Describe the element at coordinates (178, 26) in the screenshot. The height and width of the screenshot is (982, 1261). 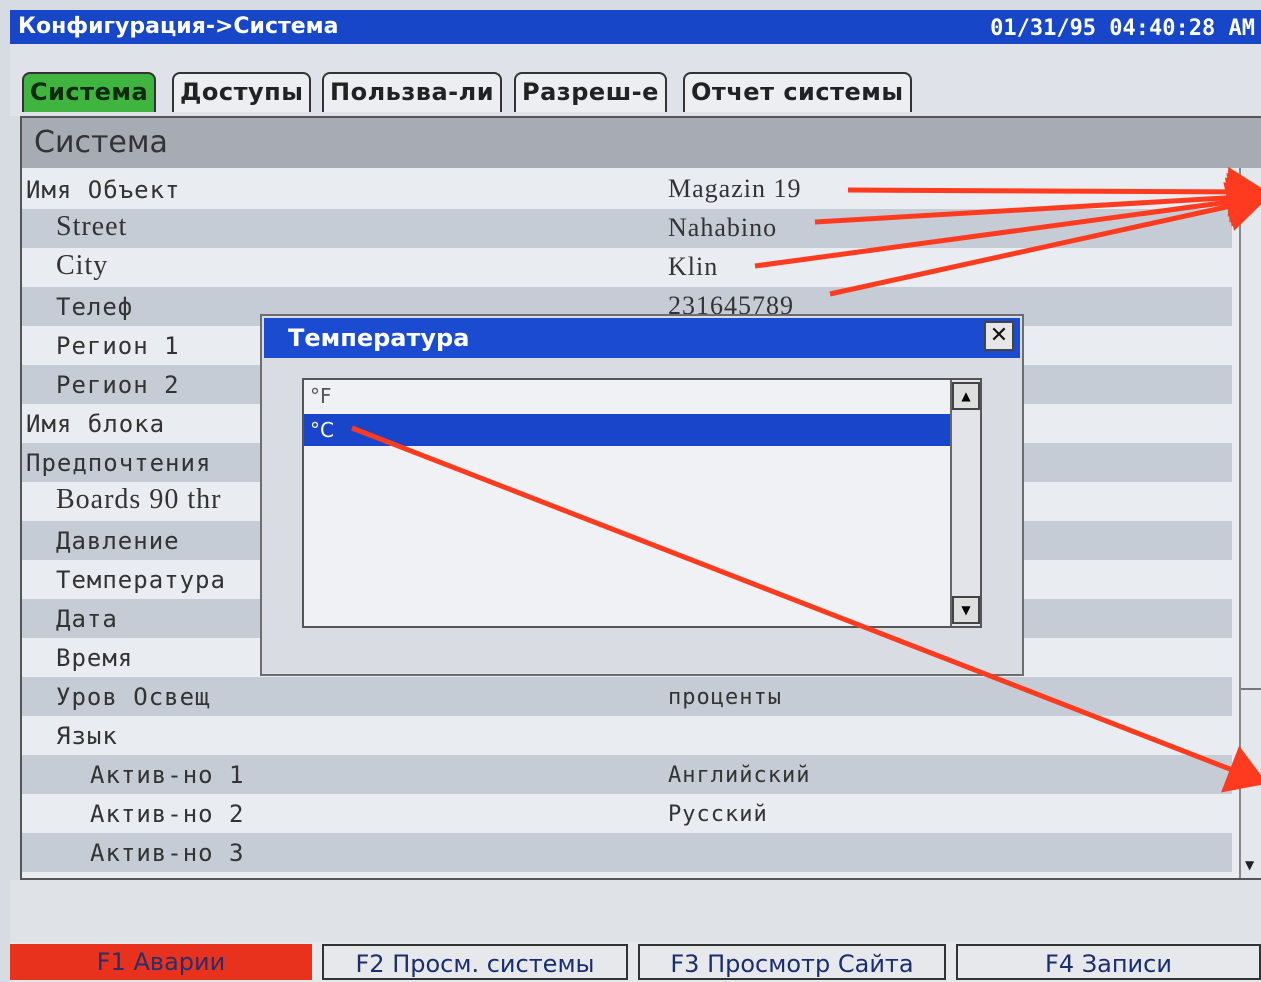
I see `window-title: Конфигурация->Система` at that location.